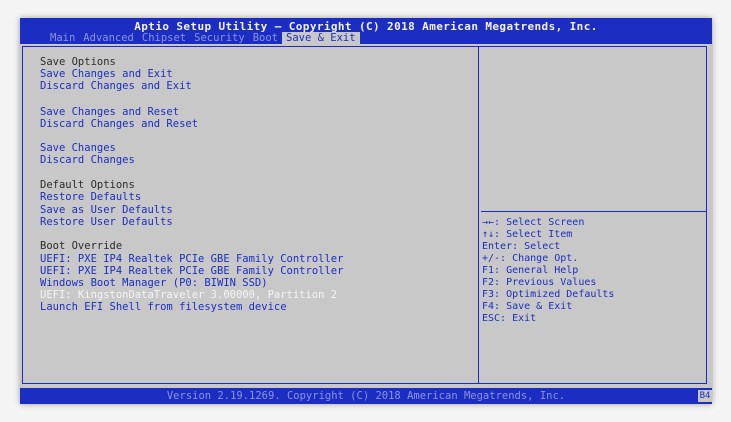 Image resolution: width=731 pixels, height=422 pixels. I want to click on help-divider, so click(593, 211).